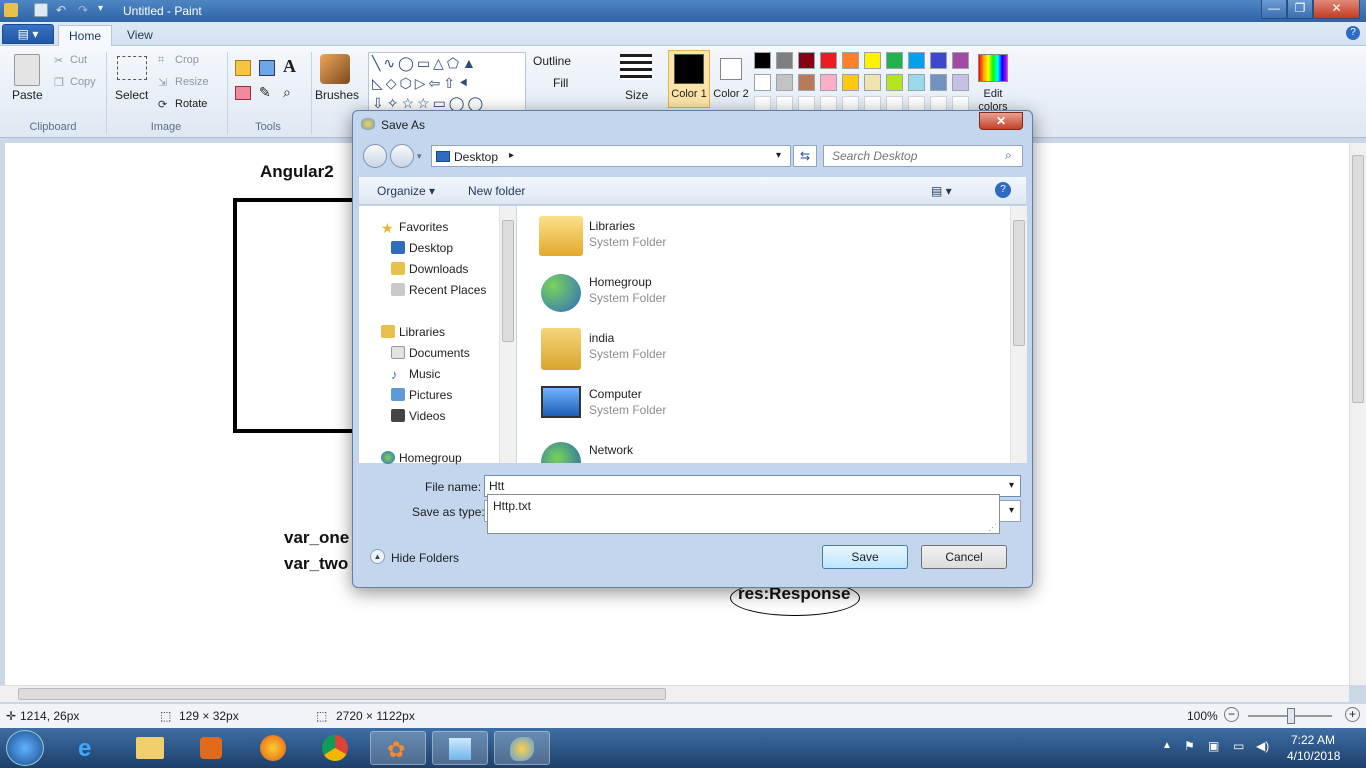 The height and width of the screenshot is (768, 1366). I want to click on pencil-icon, so click(243, 68).